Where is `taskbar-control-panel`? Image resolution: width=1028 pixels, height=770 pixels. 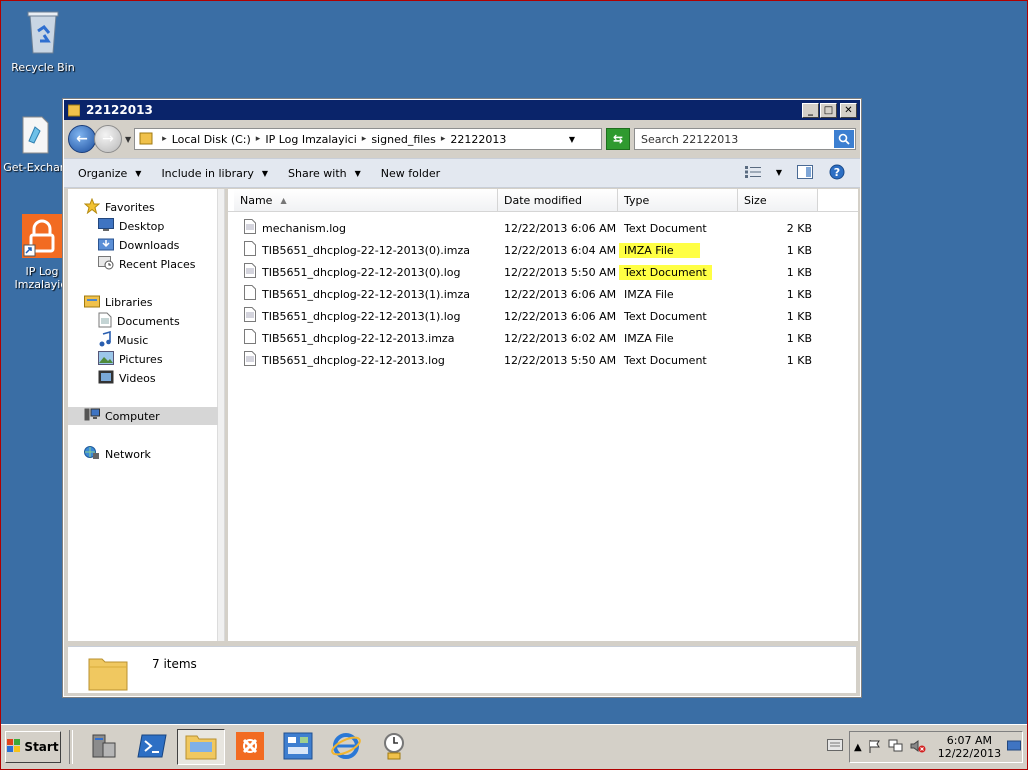
taskbar-control-panel is located at coordinates (298, 747).